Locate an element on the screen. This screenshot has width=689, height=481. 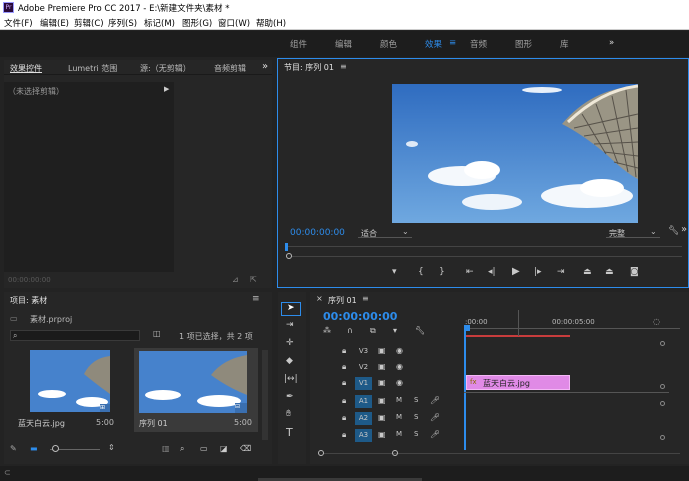
tab-effect-controls: 效果控件 is located at coordinates (26, 68).